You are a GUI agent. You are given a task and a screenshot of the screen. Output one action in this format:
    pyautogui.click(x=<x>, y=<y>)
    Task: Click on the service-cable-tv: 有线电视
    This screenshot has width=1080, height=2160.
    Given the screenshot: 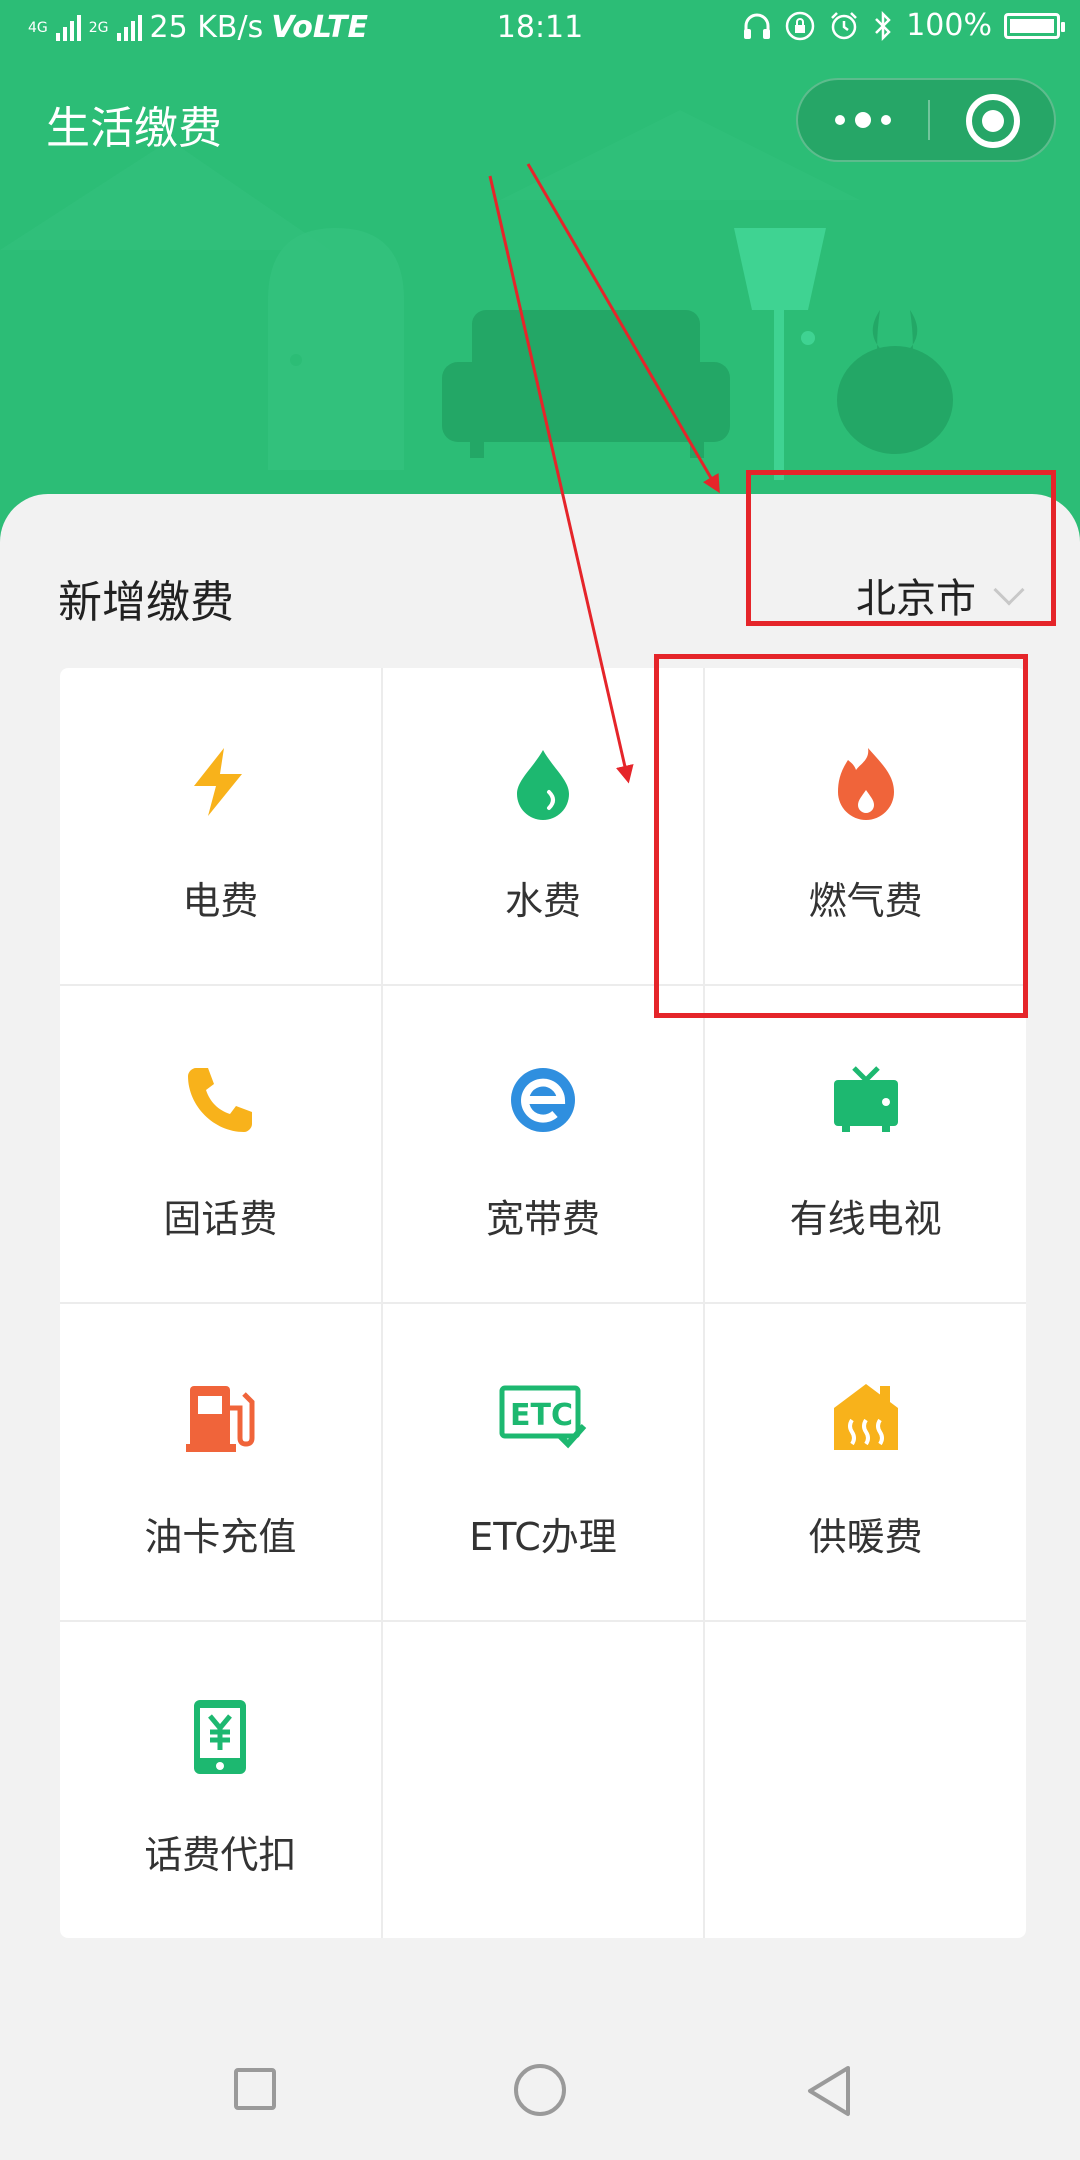 What is the action you would take?
    pyautogui.click(x=865, y=1144)
    